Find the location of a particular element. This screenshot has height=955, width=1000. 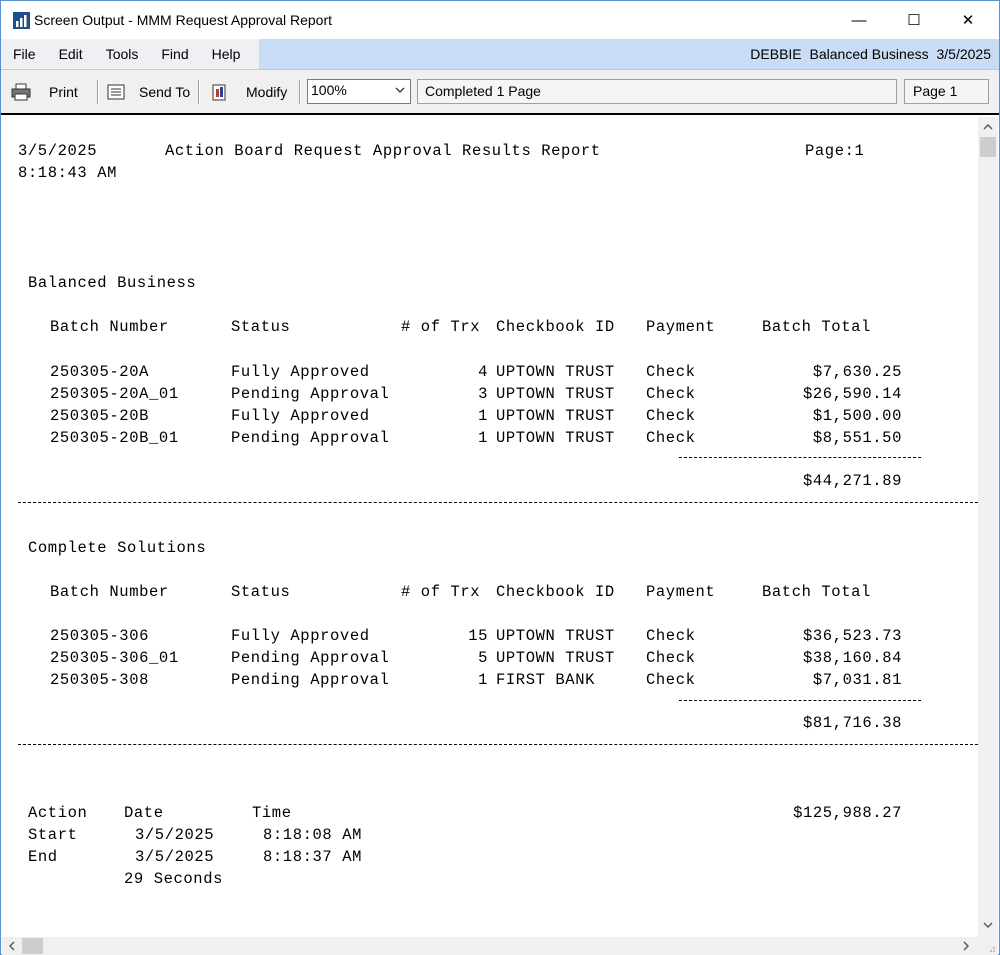

modify-label: Modify is located at coordinates (267, 92).